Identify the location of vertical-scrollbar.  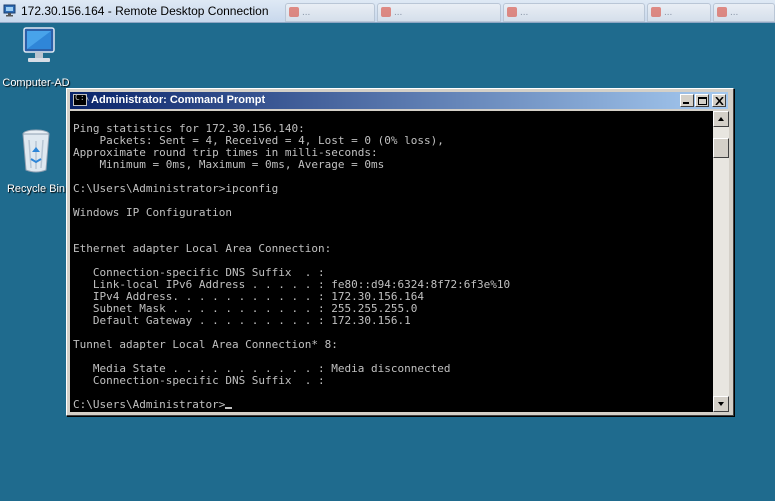
(721, 261).